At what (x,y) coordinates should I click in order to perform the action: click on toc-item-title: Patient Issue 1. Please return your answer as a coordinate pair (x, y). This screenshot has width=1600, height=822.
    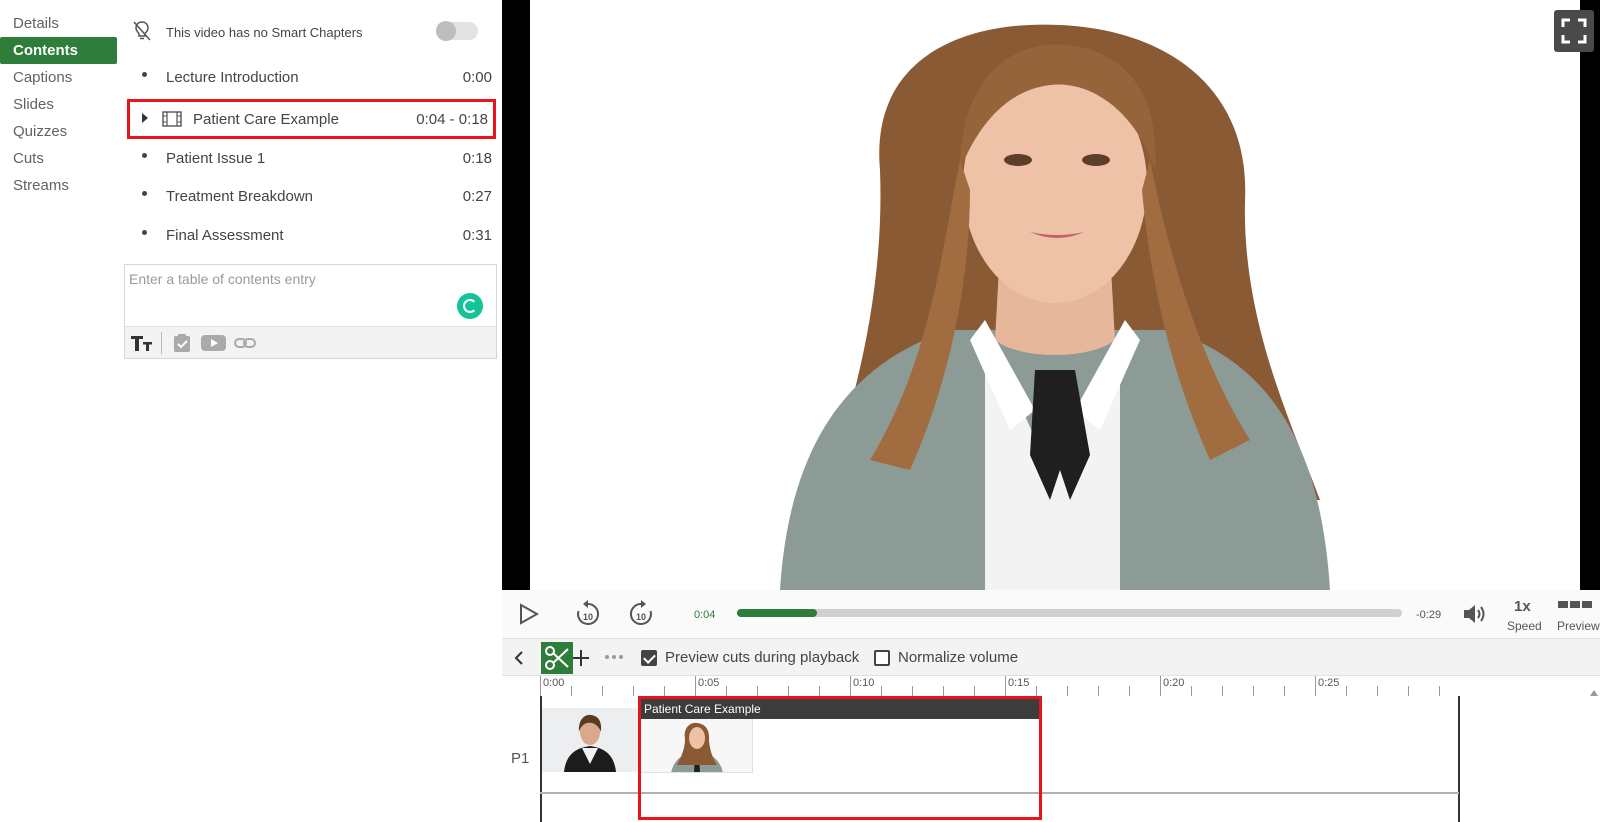
    Looking at the image, I should click on (216, 158).